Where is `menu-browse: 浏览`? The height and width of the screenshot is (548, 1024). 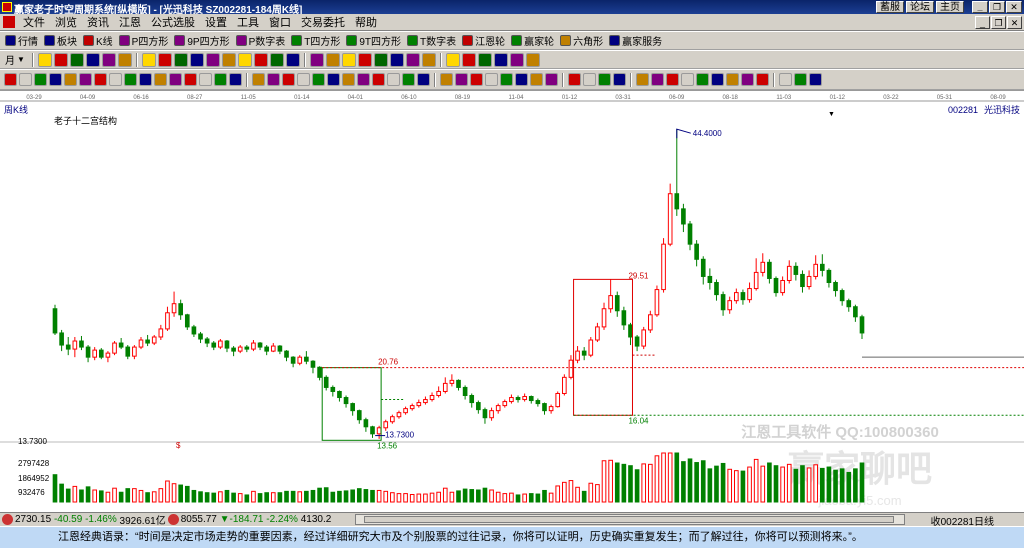 menu-browse: 浏览 is located at coordinates (66, 22).